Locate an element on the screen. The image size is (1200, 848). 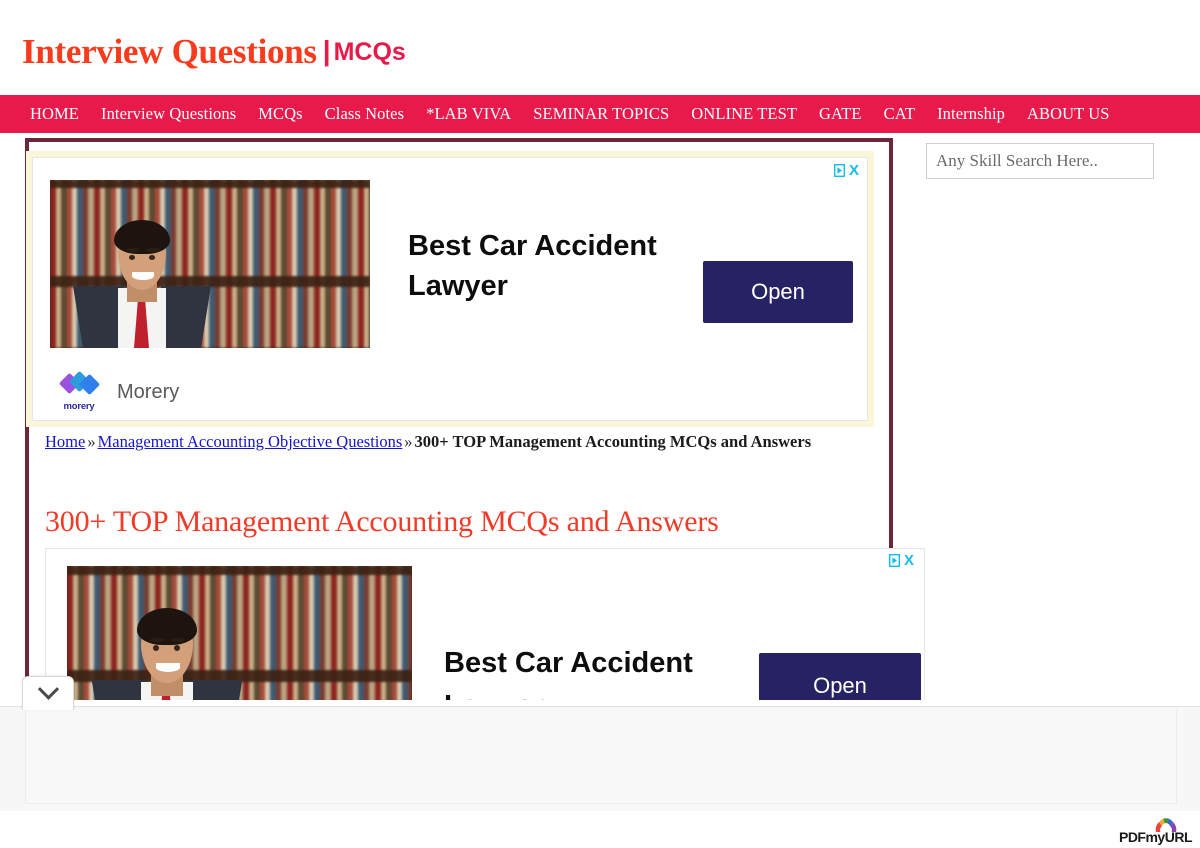
ad-headline-top: Best Car Accident Lawyer is located at coordinates (553, 266).